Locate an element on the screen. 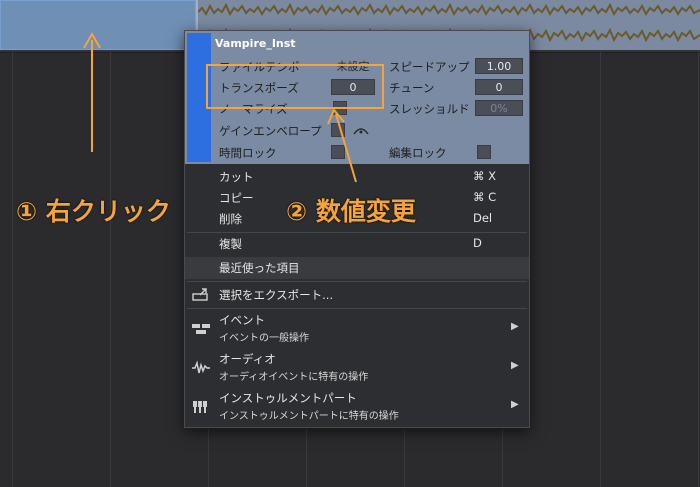 Image resolution: width=700 pixels, height=487 pixels. menu-item-audio: オーディオ オーディオイベントに特有の操作 ▶ is located at coordinates (357, 368).